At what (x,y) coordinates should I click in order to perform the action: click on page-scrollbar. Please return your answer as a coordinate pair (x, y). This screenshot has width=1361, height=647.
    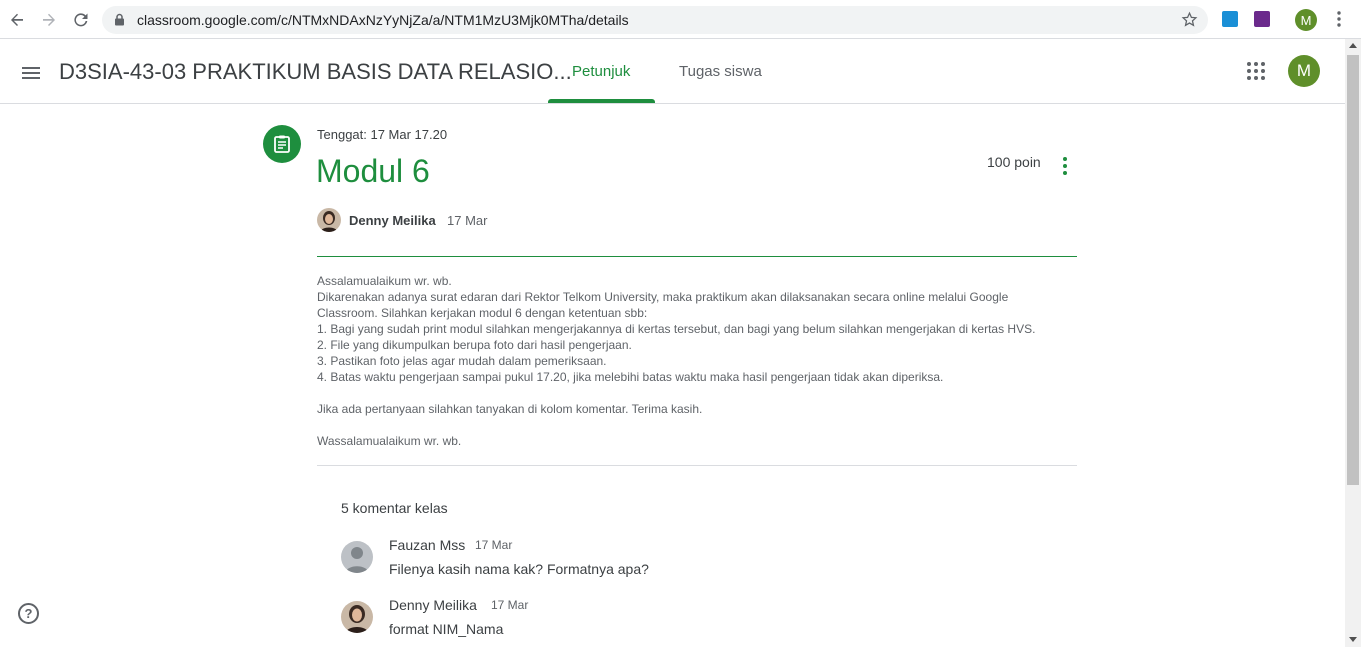
    Looking at the image, I should click on (1353, 343).